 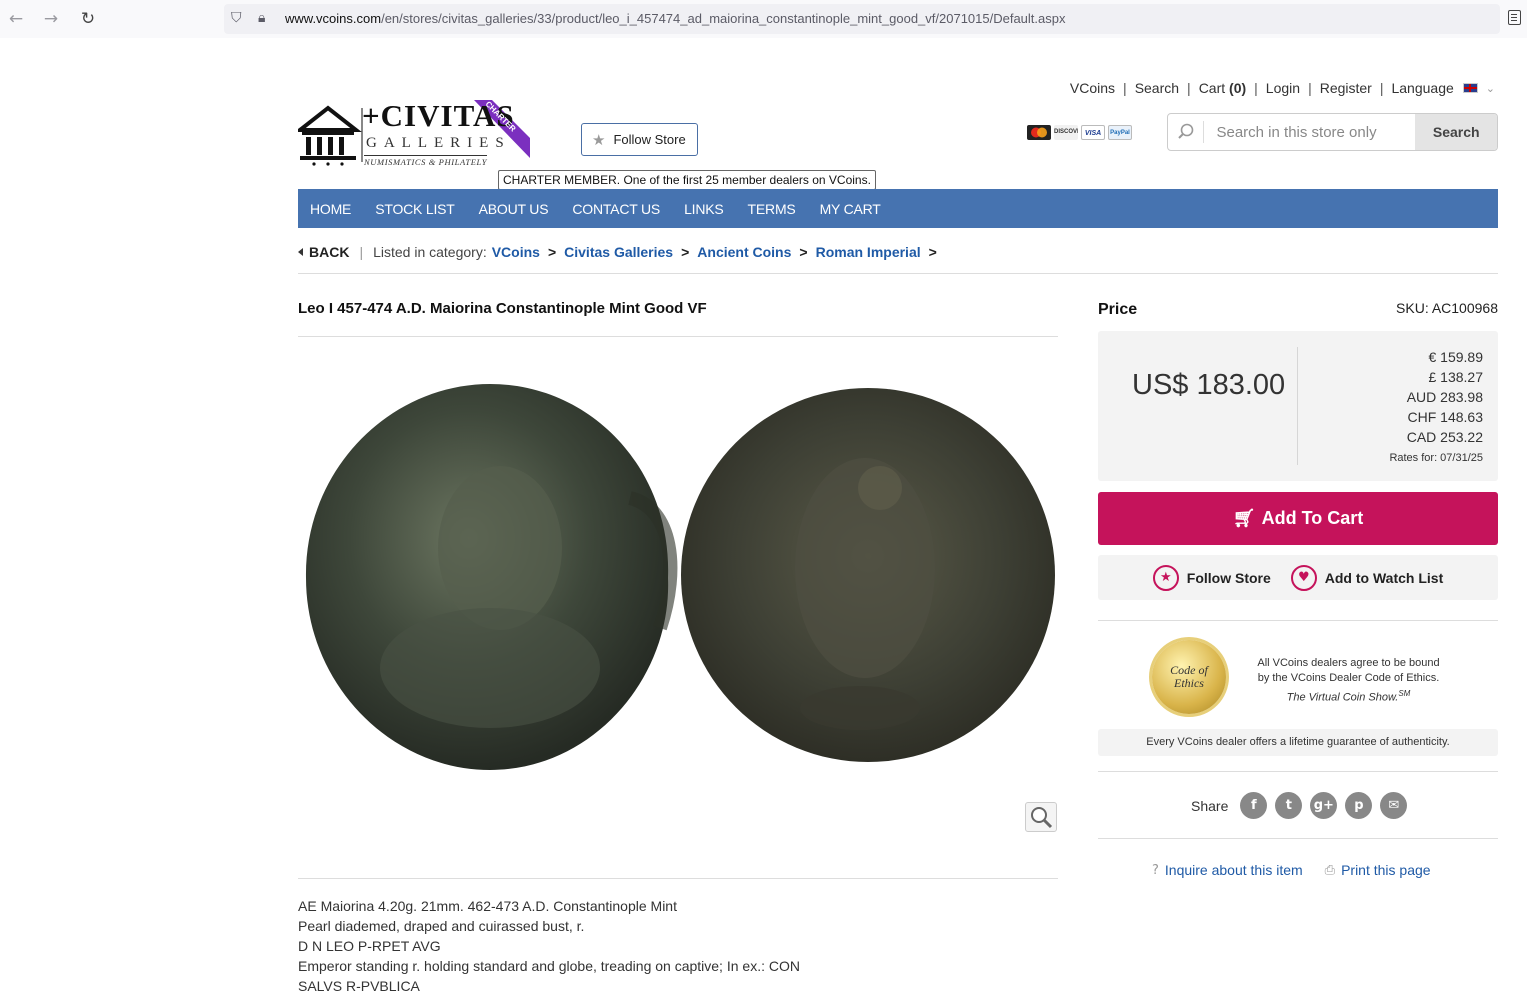 What do you see at coordinates (1212, 88) in the screenshot?
I see `cart-label: Cart` at bounding box center [1212, 88].